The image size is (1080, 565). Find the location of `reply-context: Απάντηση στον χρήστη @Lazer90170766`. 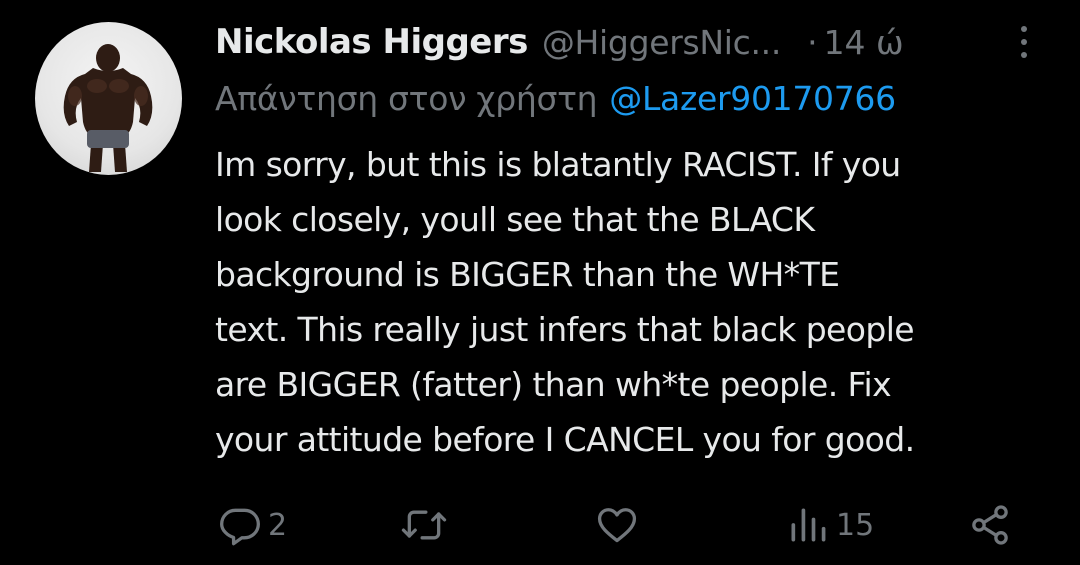

reply-context: Απάντηση στον χρήστη @Lazer90170766 is located at coordinates (555, 98).